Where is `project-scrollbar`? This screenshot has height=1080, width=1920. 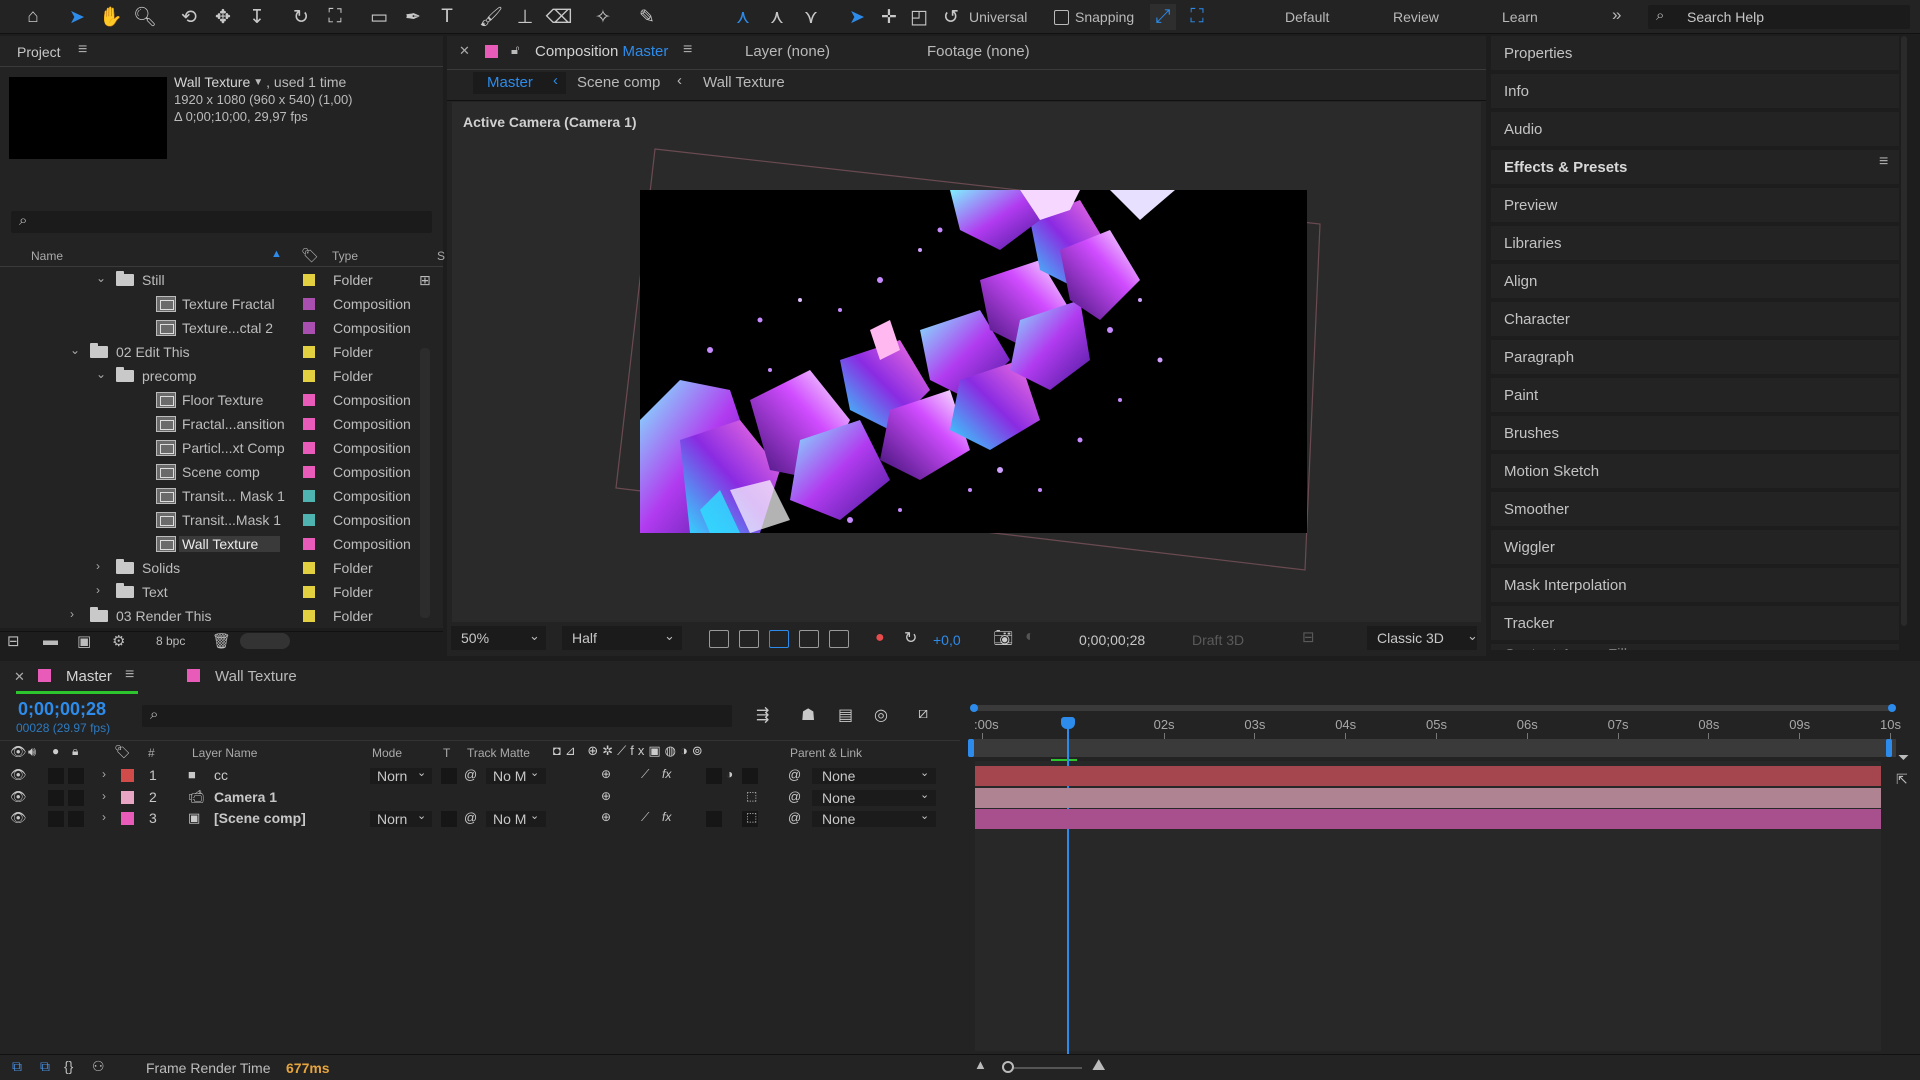 project-scrollbar is located at coordinates (425, 483).